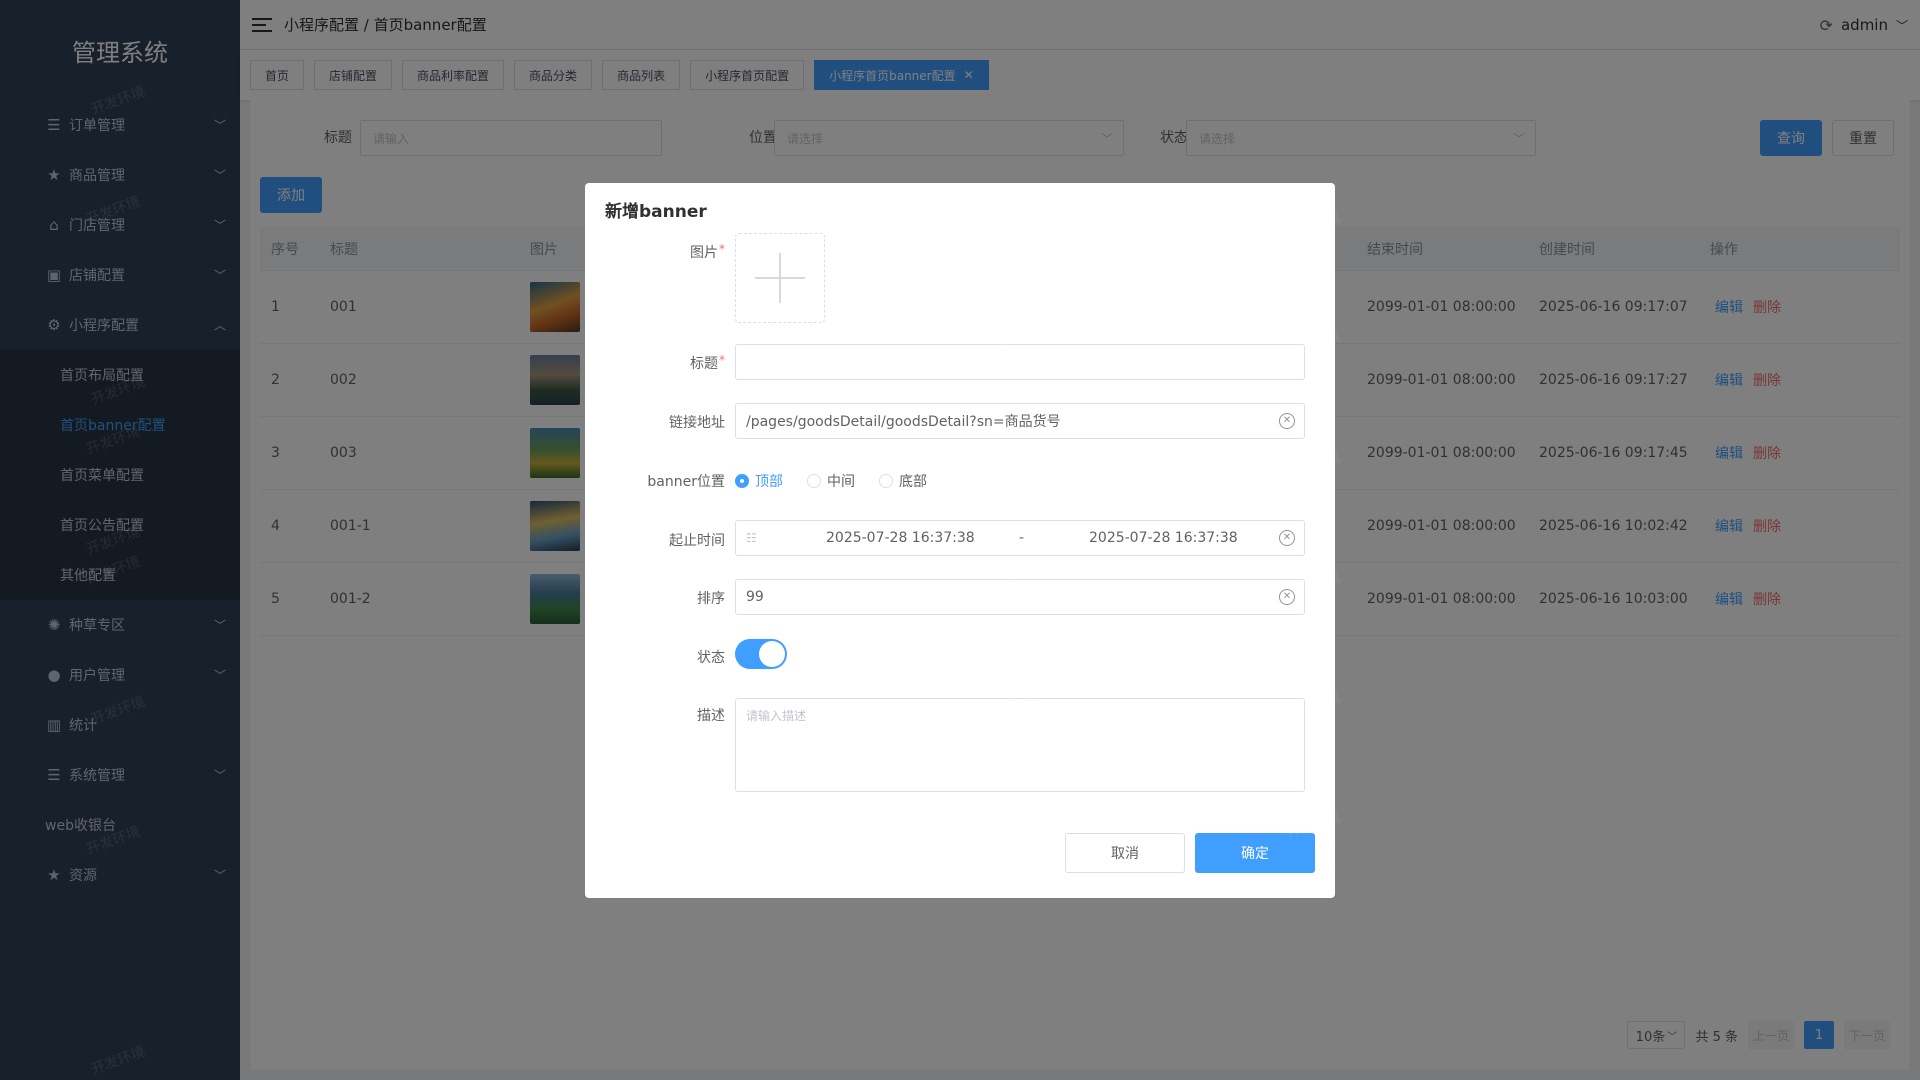 The width and height of the screenshot is (1920, 1080). What do you see at coordinates (711, 658) in the screenshot?
I see `status-label: 状态` at bounding box center [711, 658].